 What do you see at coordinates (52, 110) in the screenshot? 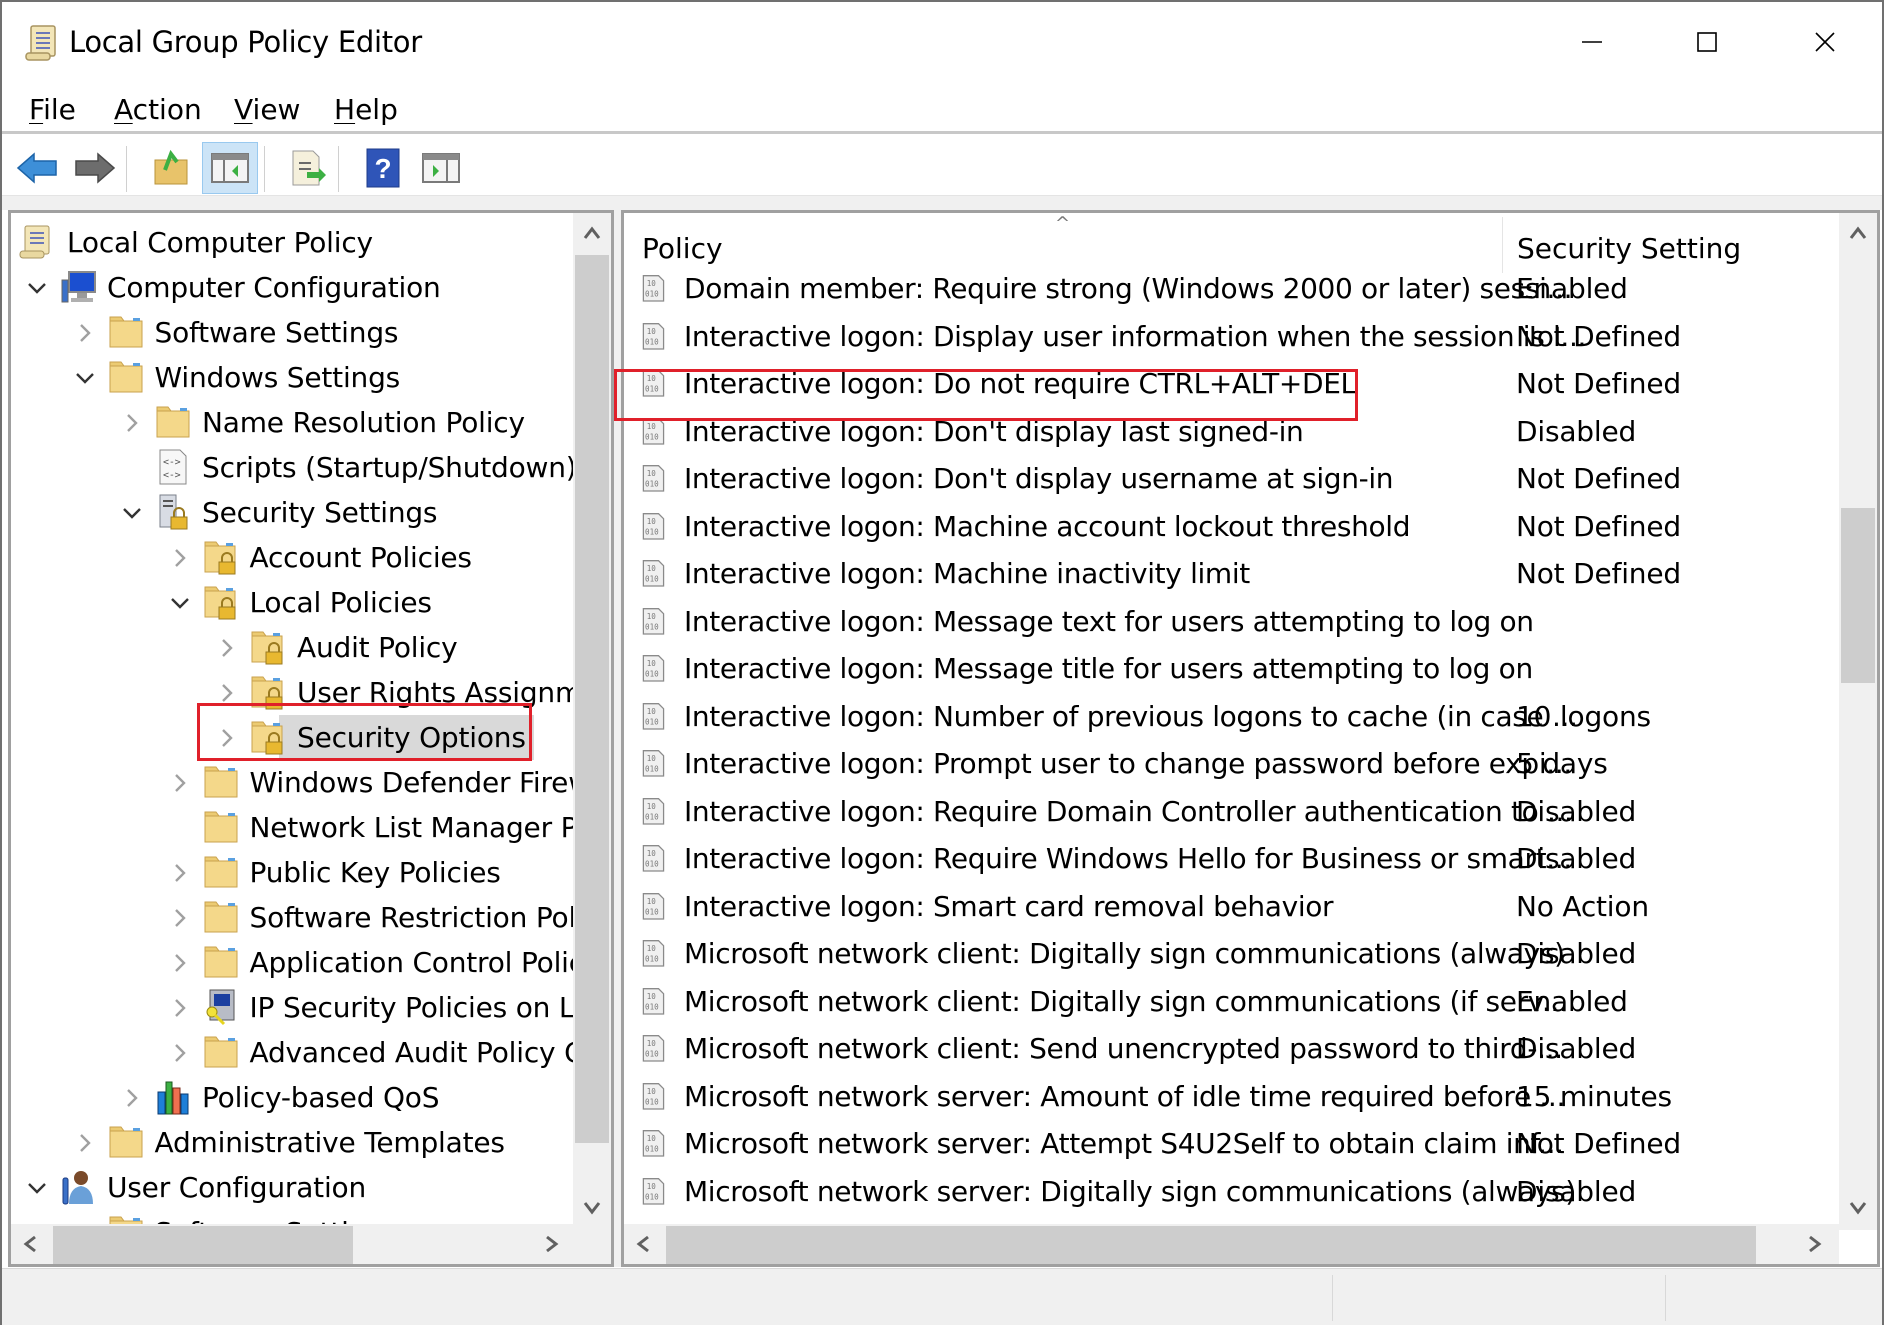
I see `menu-file: File` at bounding box center [52, 110].